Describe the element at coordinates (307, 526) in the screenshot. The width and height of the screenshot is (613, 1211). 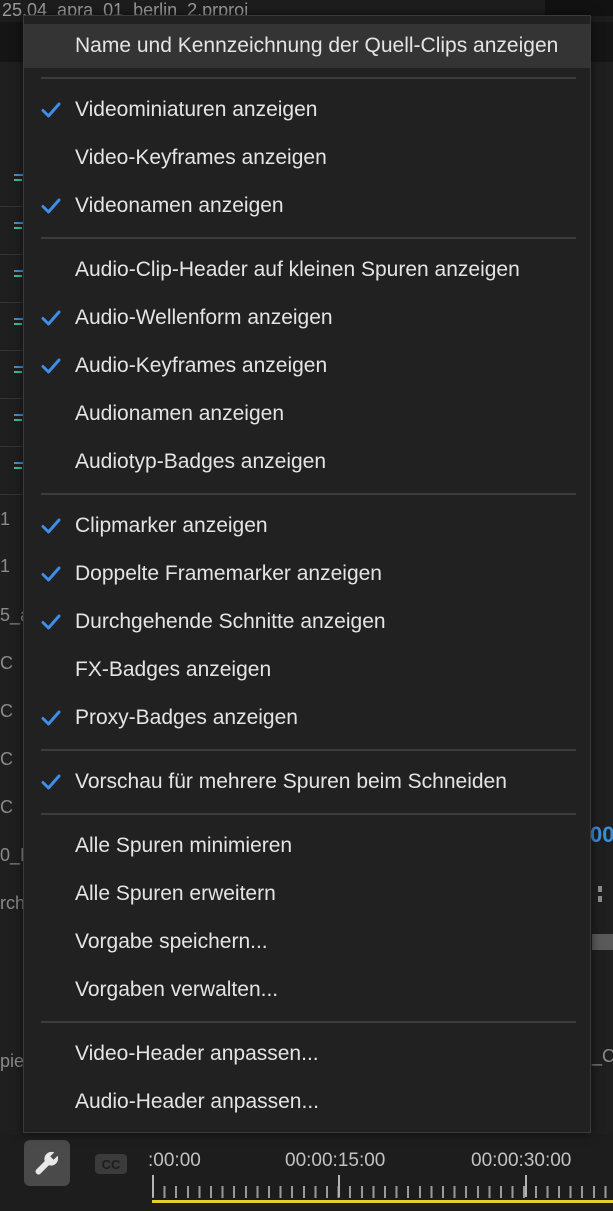
I see `menu-item-clipmarker-anzeigen: Clipmarker anzeigen` at that location.